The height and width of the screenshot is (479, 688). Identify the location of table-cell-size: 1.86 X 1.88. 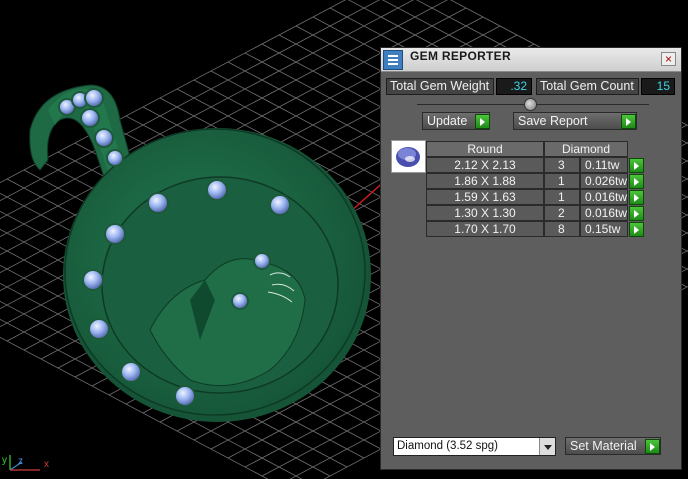
(485, 181).